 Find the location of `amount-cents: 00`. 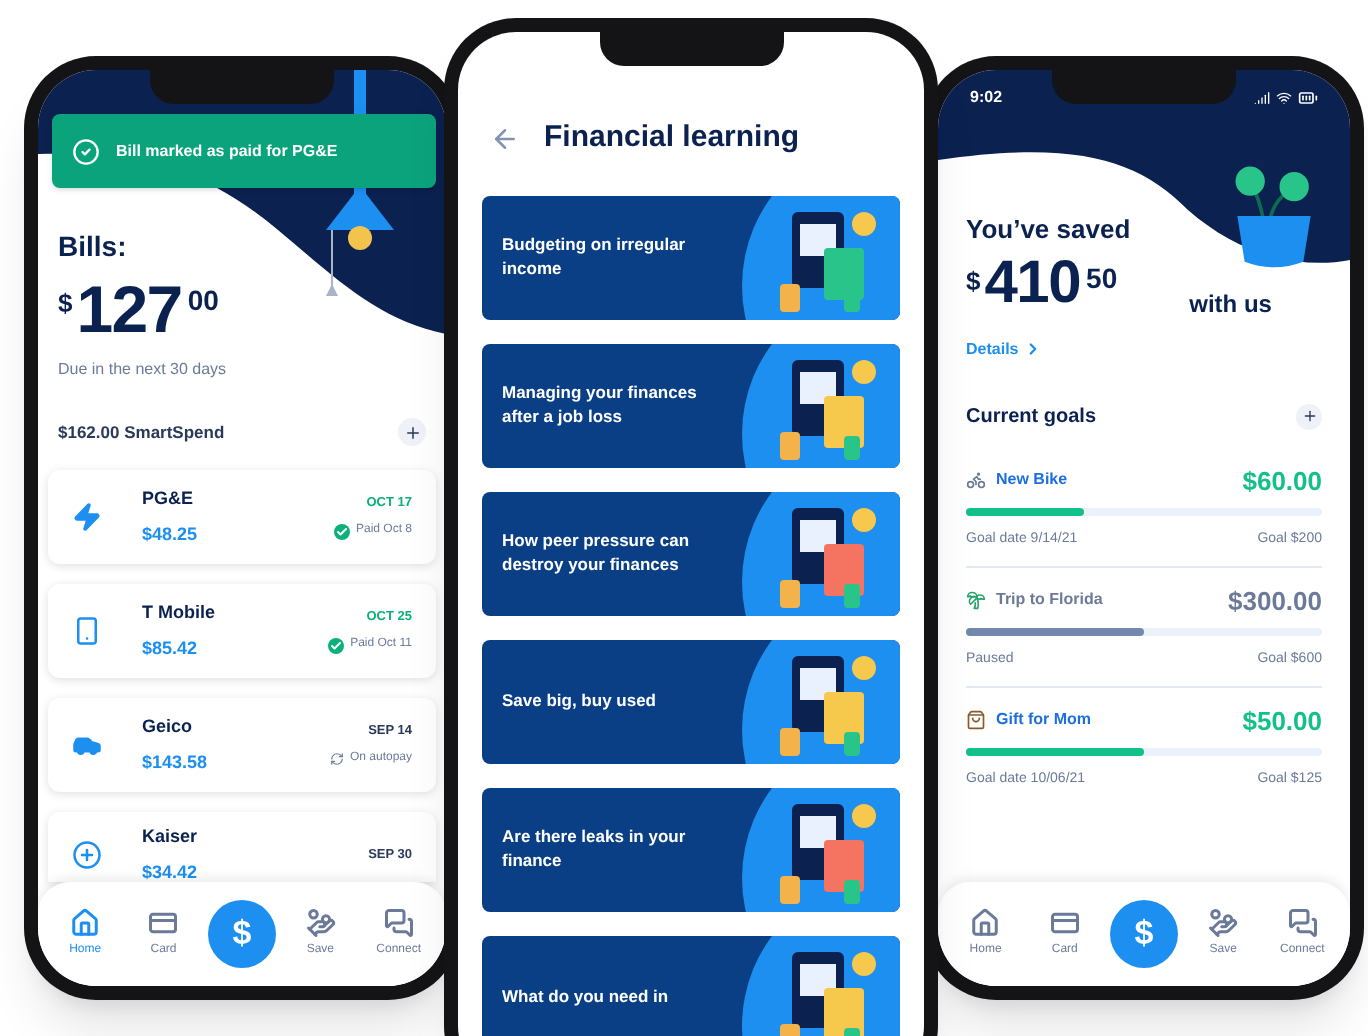

amount-cents: 00 is located at coordinates (203, 301).